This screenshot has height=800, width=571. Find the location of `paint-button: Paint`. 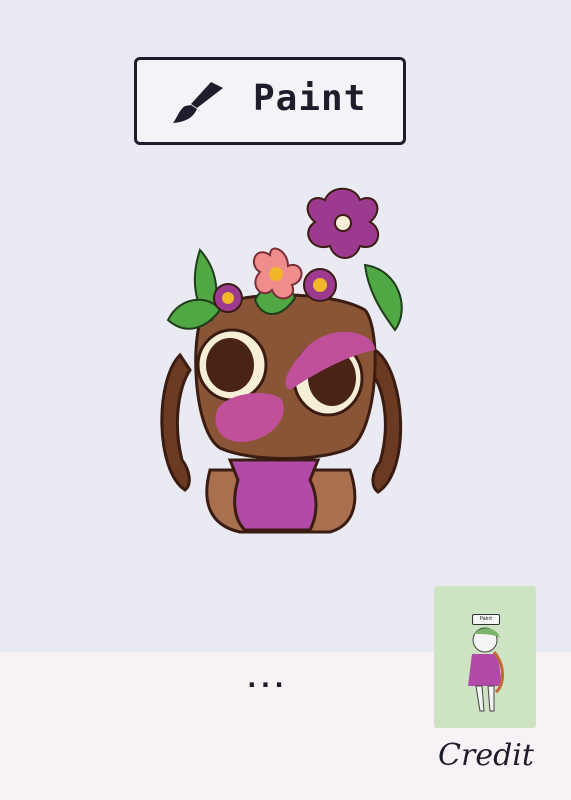

paint-button: Paint is located at coordinates (270, 101).